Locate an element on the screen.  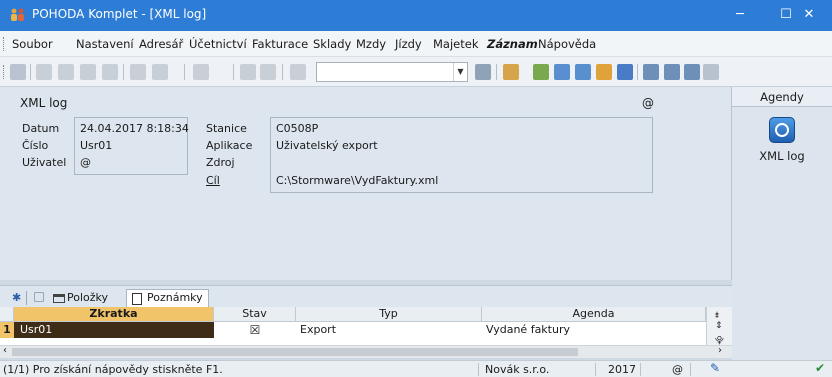
tab-separator is located at coordinates (26, 298).